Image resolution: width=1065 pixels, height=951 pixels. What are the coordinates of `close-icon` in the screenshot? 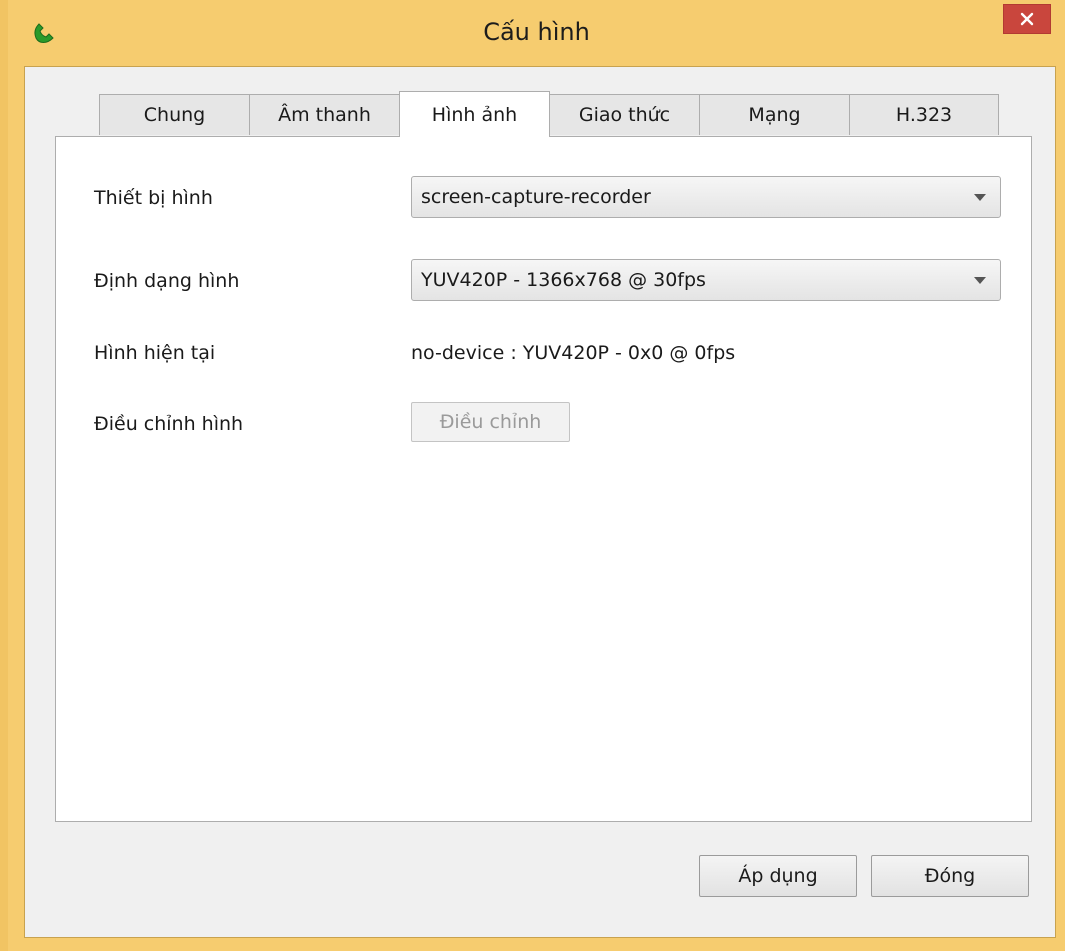 It's located at (1027, 19).